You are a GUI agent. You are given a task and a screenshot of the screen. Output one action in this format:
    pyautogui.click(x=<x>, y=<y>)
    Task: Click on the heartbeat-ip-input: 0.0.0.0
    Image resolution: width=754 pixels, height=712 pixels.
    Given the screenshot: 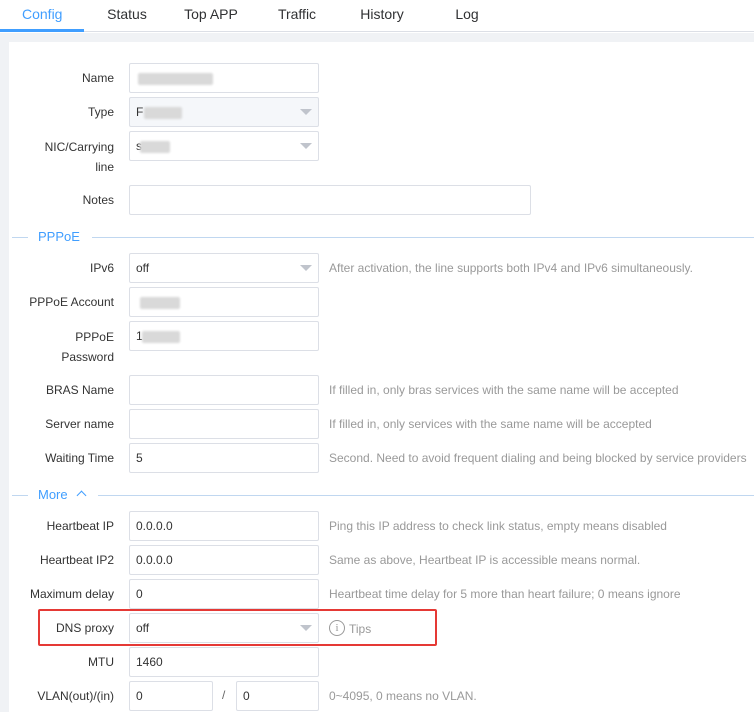 What is the action you would take?
    pyautogui.click(x=224, y=526)
    